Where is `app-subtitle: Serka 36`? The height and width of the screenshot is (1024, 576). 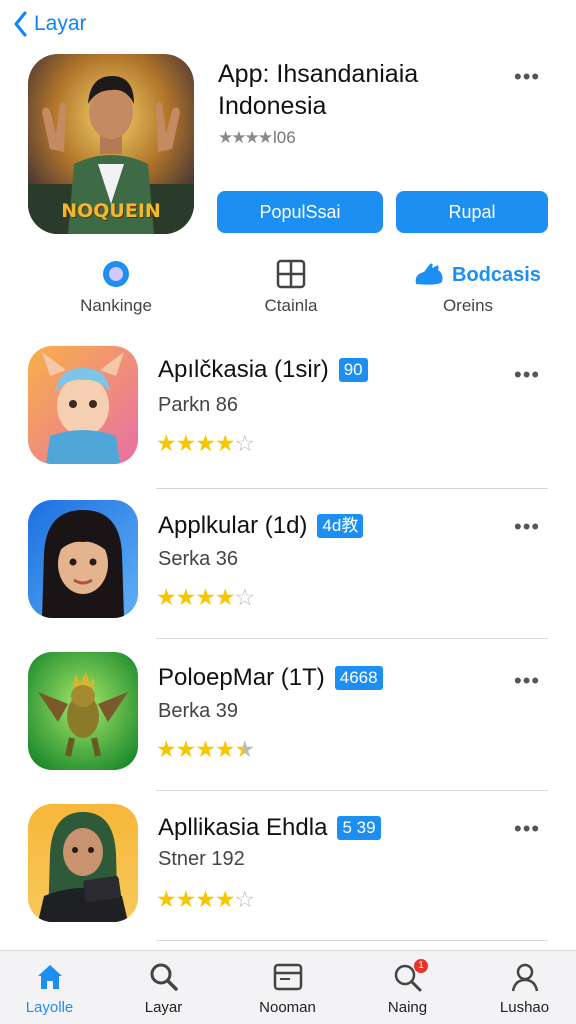 app-subtitle: Serka 36 is located at coordinates (198, 559).